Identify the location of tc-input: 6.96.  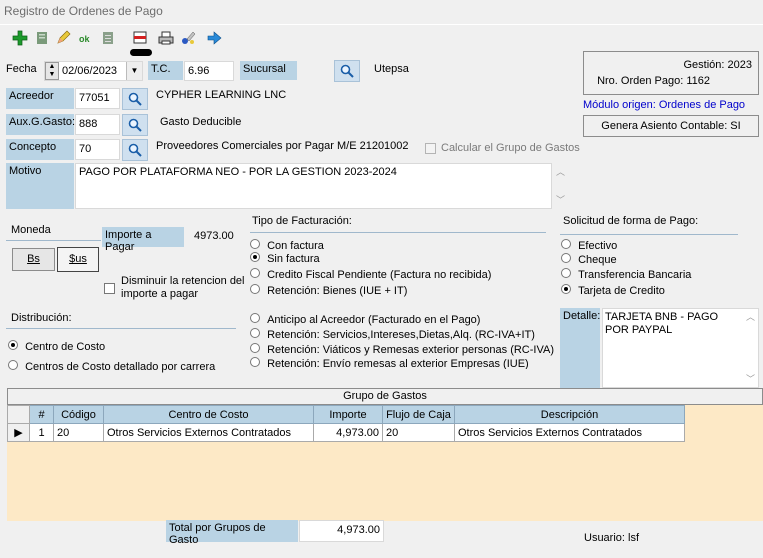
(209, 71).